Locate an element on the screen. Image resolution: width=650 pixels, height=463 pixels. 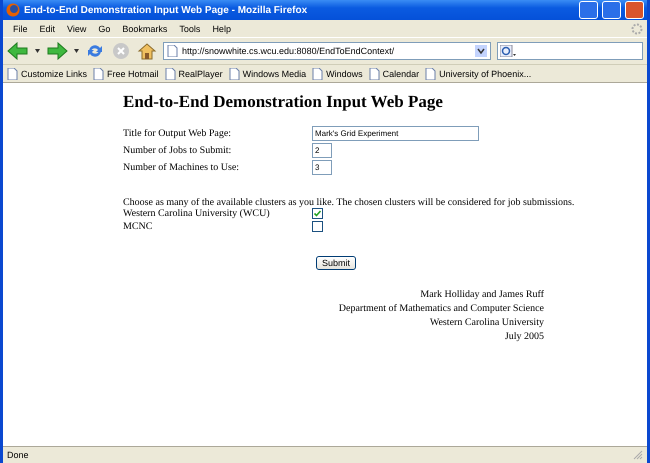
menu-item: File is located at coordinates (20, 29).